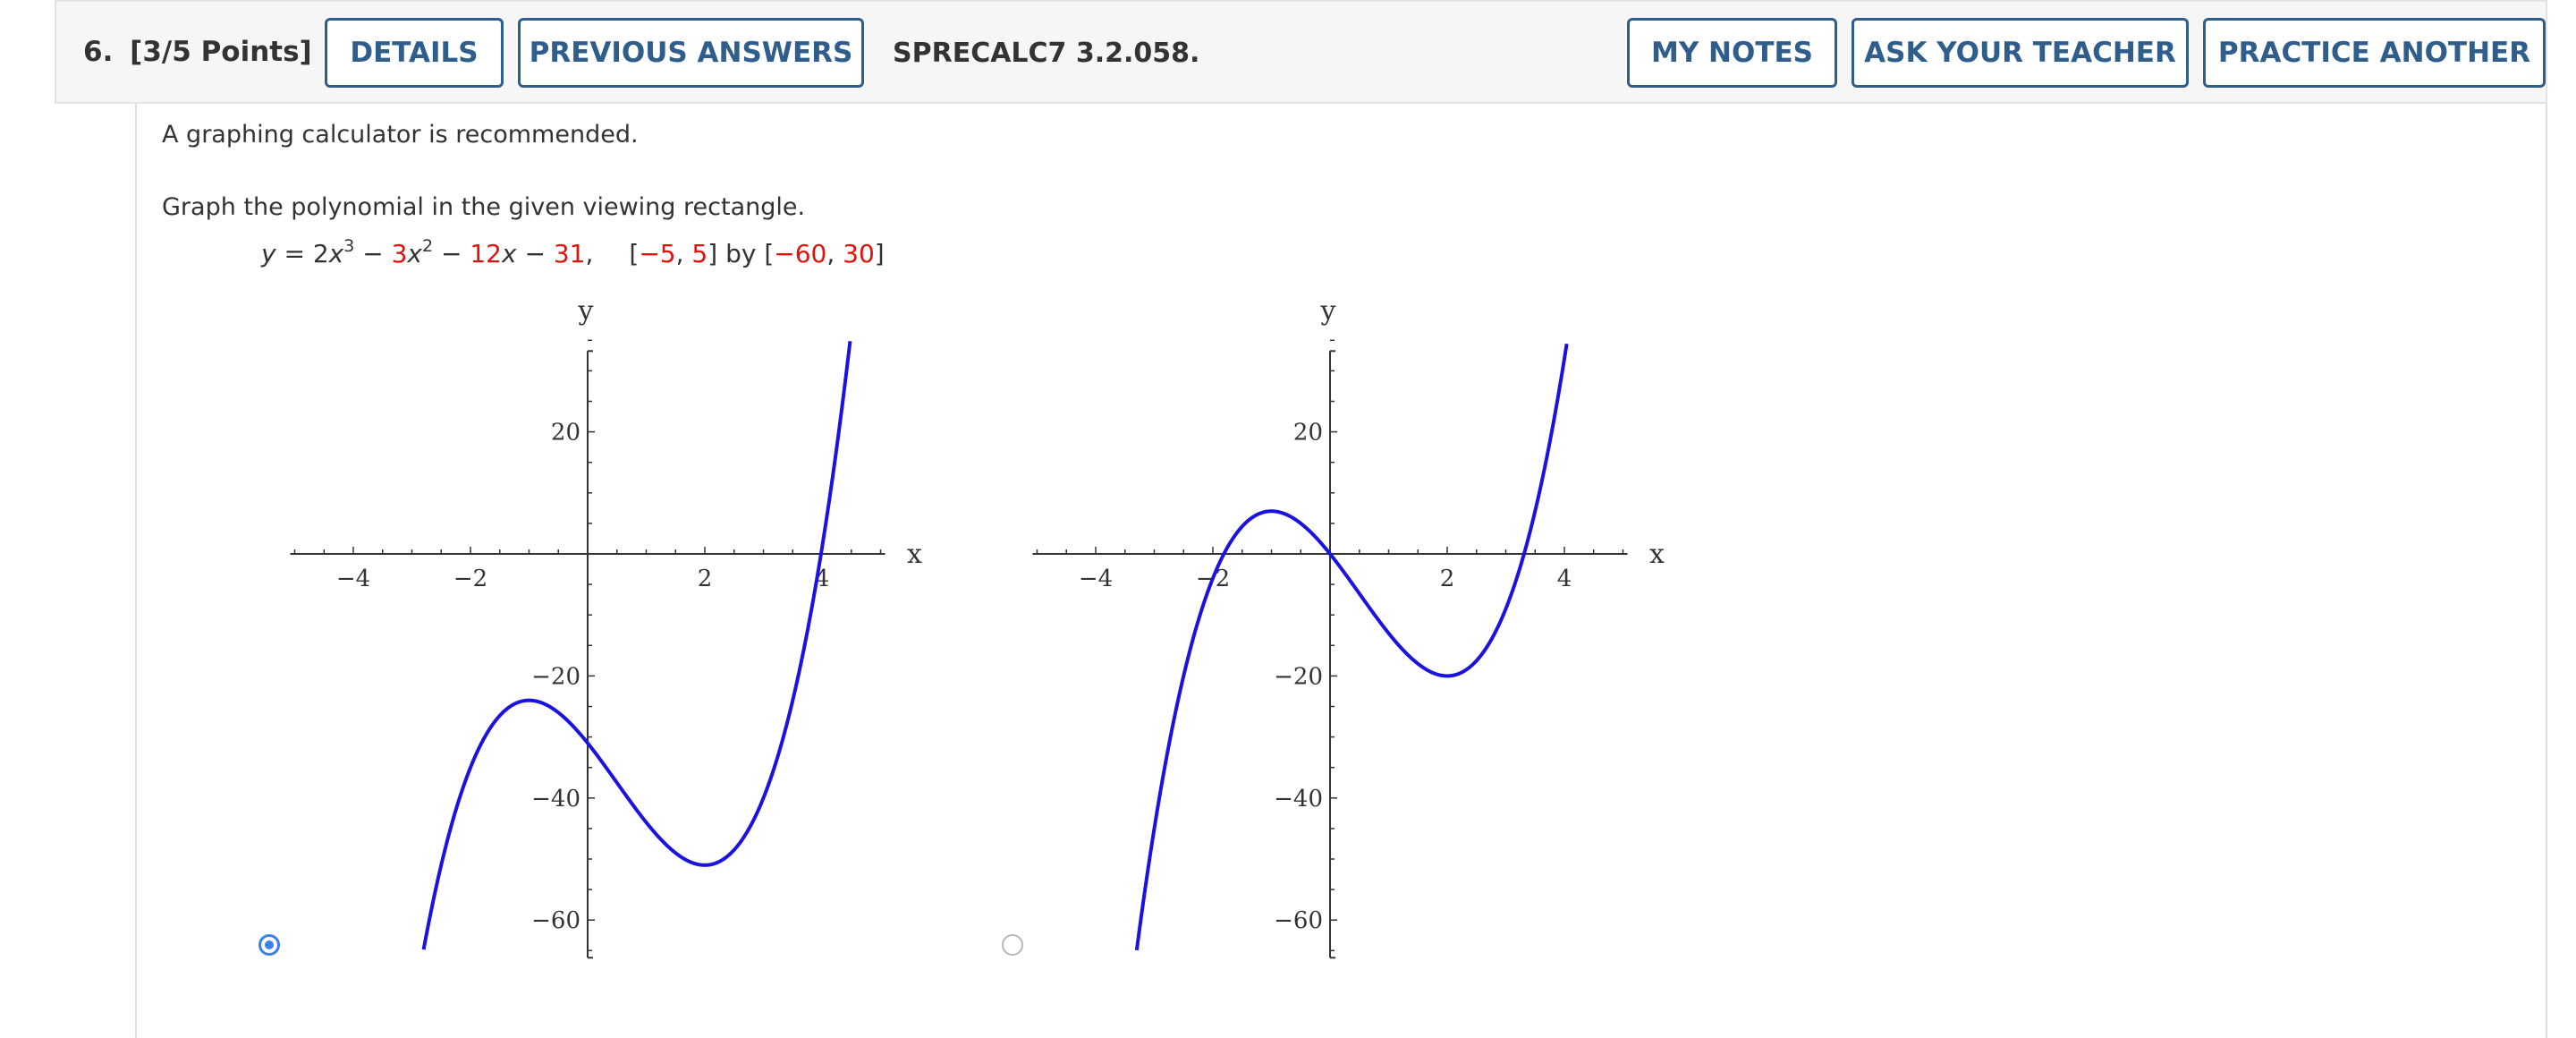 The height and width of the screenshot is (1038, 2576). Describe the element at coordinates (269, 945) in the screenshot. I see `answer-radio-a` at that location.